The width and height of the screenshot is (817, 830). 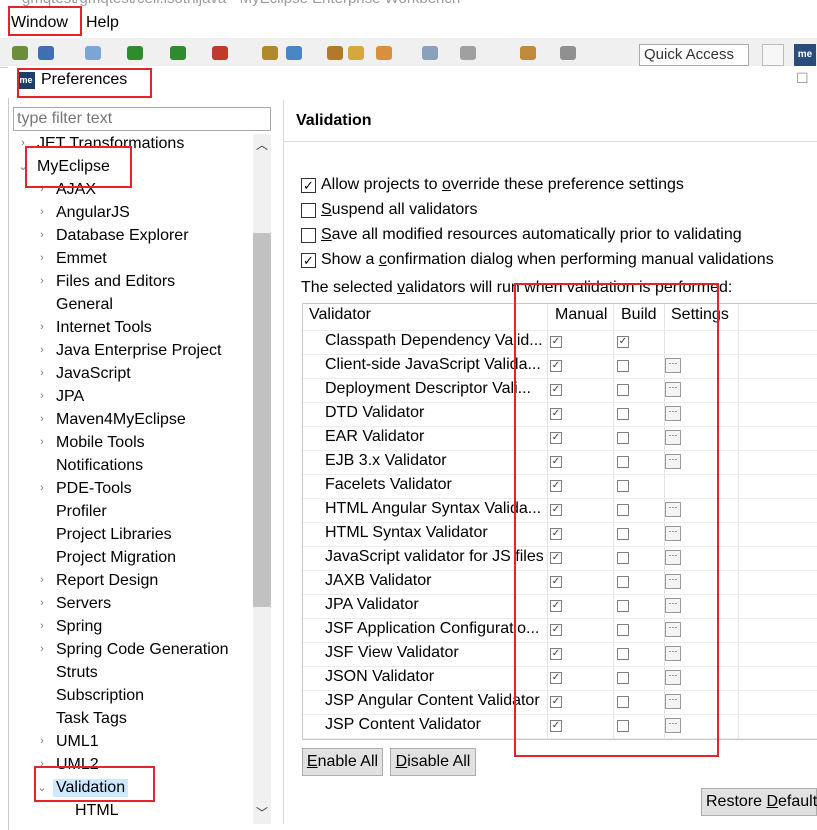 What do you see at coordinates (133, 651) in the screenshot?
I see `tree-item: › Spring Code Generation` at bounding box center [133, 651].